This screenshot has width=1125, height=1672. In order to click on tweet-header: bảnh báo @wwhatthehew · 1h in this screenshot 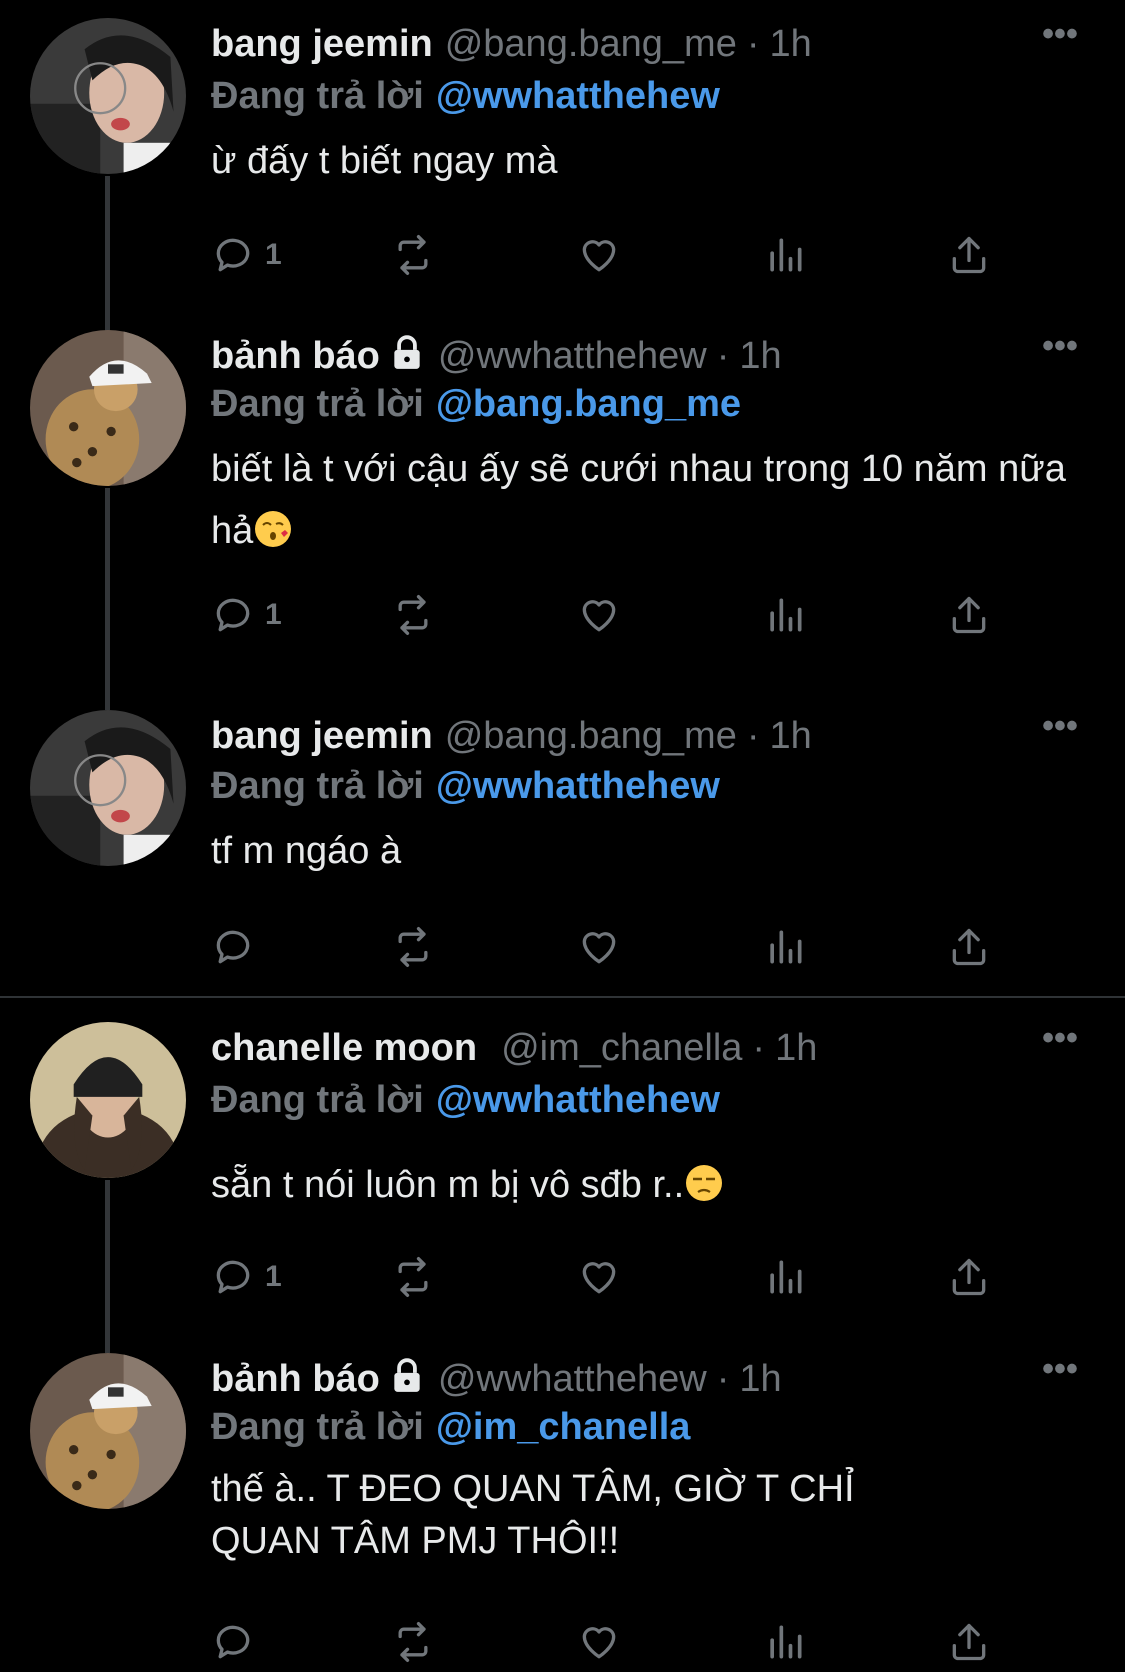, I will do `click(608, 356)`.